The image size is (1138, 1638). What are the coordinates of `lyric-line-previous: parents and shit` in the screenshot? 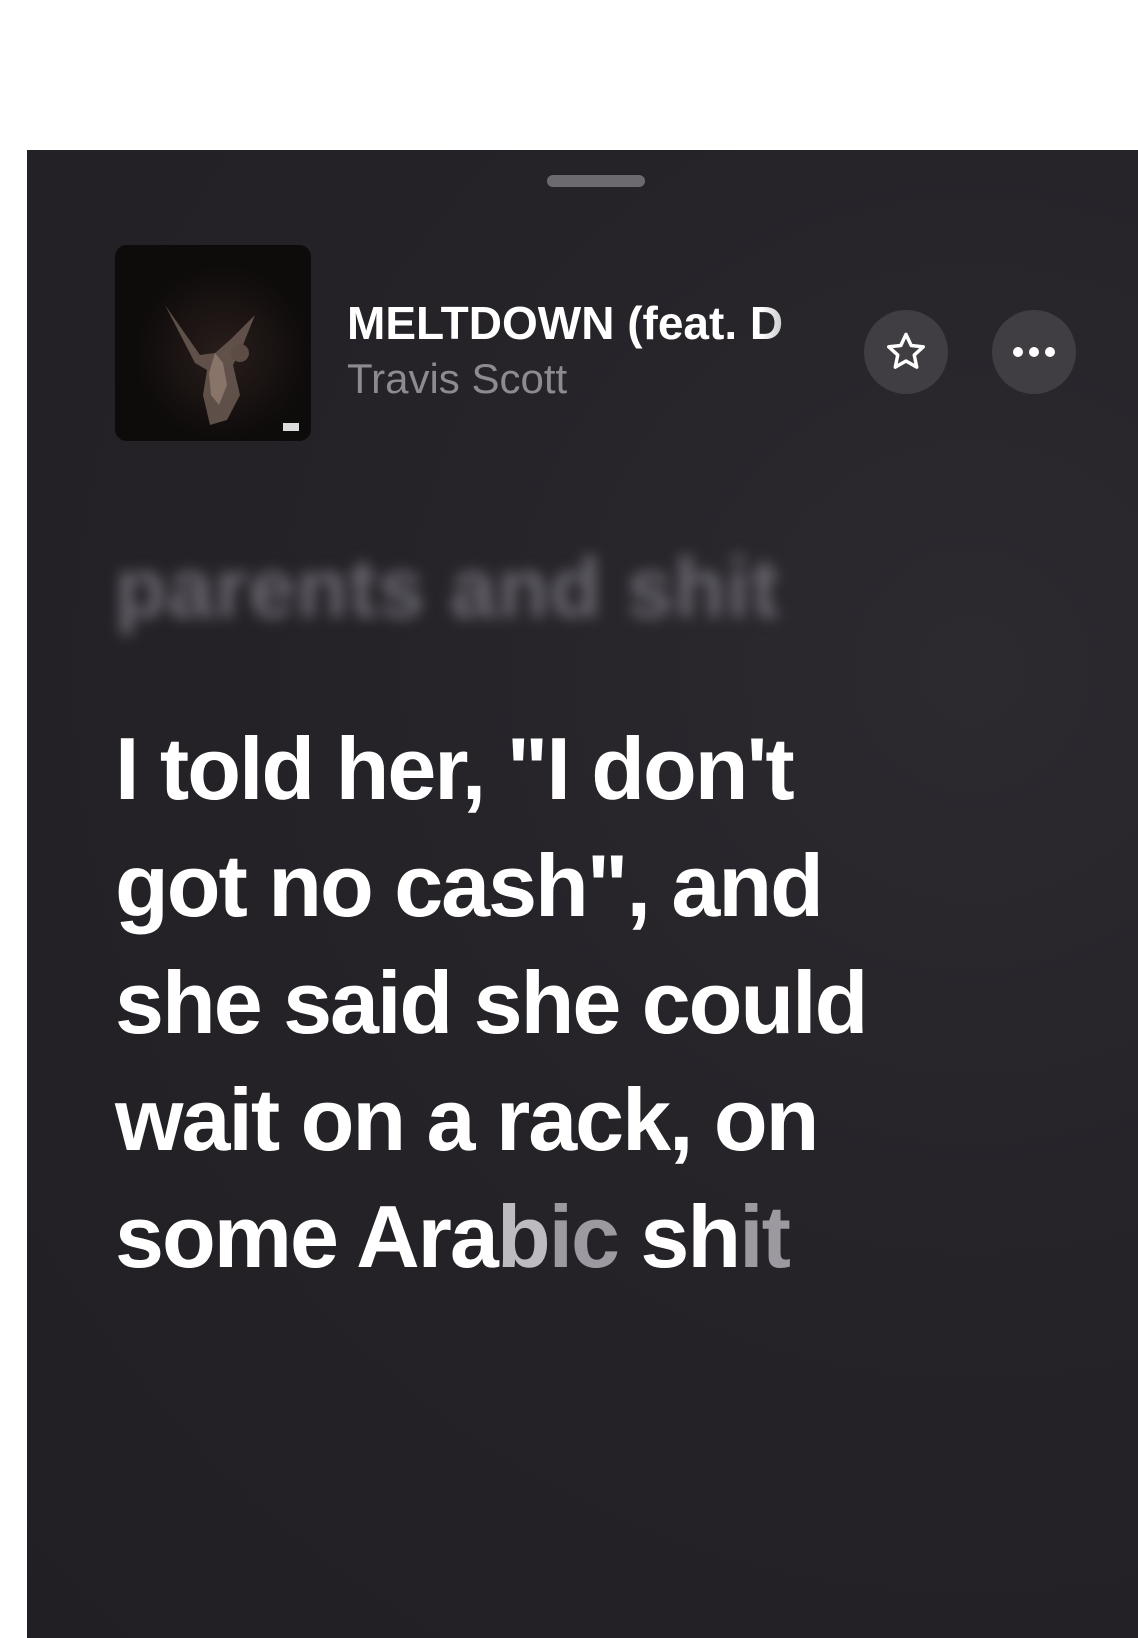 It's located at (447, 588).